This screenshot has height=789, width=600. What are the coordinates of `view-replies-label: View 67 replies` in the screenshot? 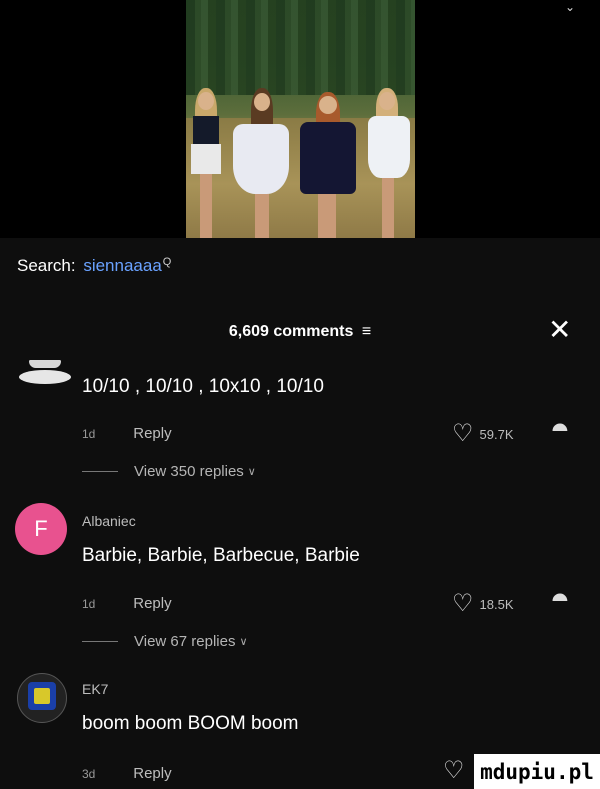 It's located at (185, 641).